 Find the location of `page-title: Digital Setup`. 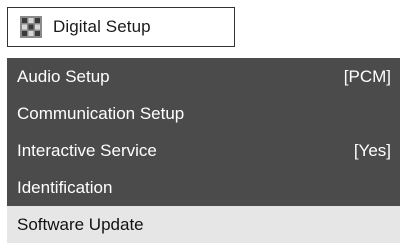

page-title: Digital Setup is located at coordinates (102, 26).